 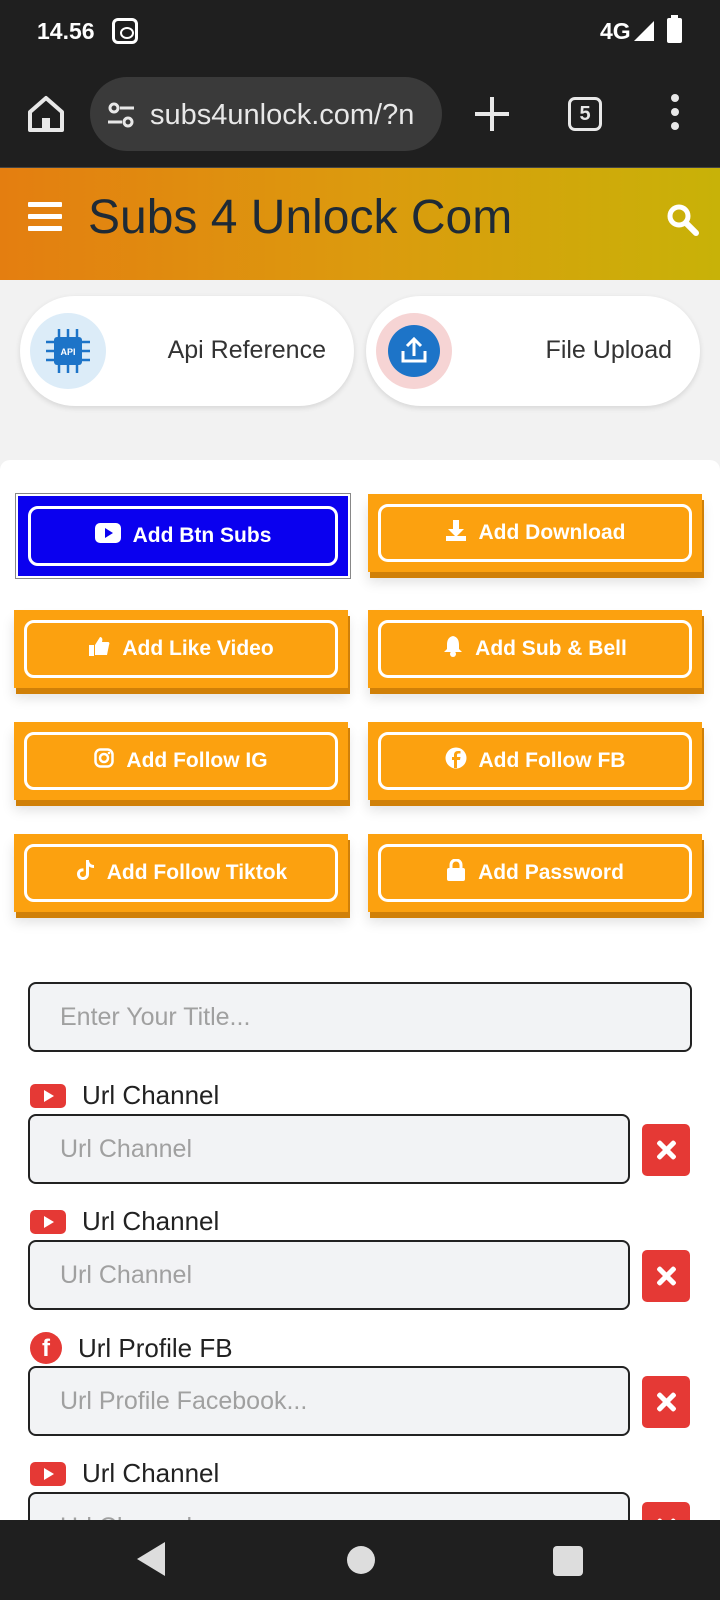 What do you see at coordinates (360, 370) in the screenshot?
I see `quick-links: API Api Reference File Upload` at bounding box center [360, 370].